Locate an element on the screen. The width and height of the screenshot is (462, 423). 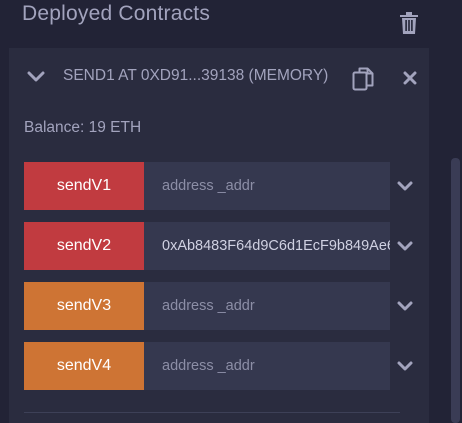
divider is located at coordinates (212, 412).